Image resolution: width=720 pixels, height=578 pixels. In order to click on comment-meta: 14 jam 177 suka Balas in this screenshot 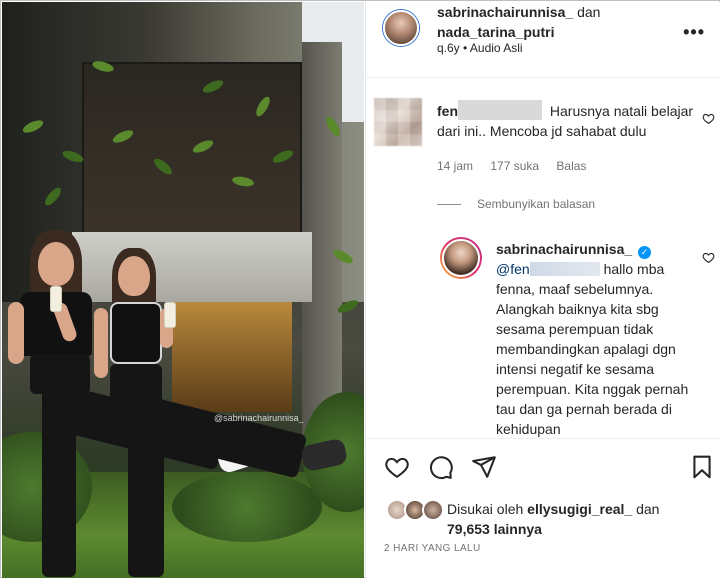, I will do `click(518, 166)`.